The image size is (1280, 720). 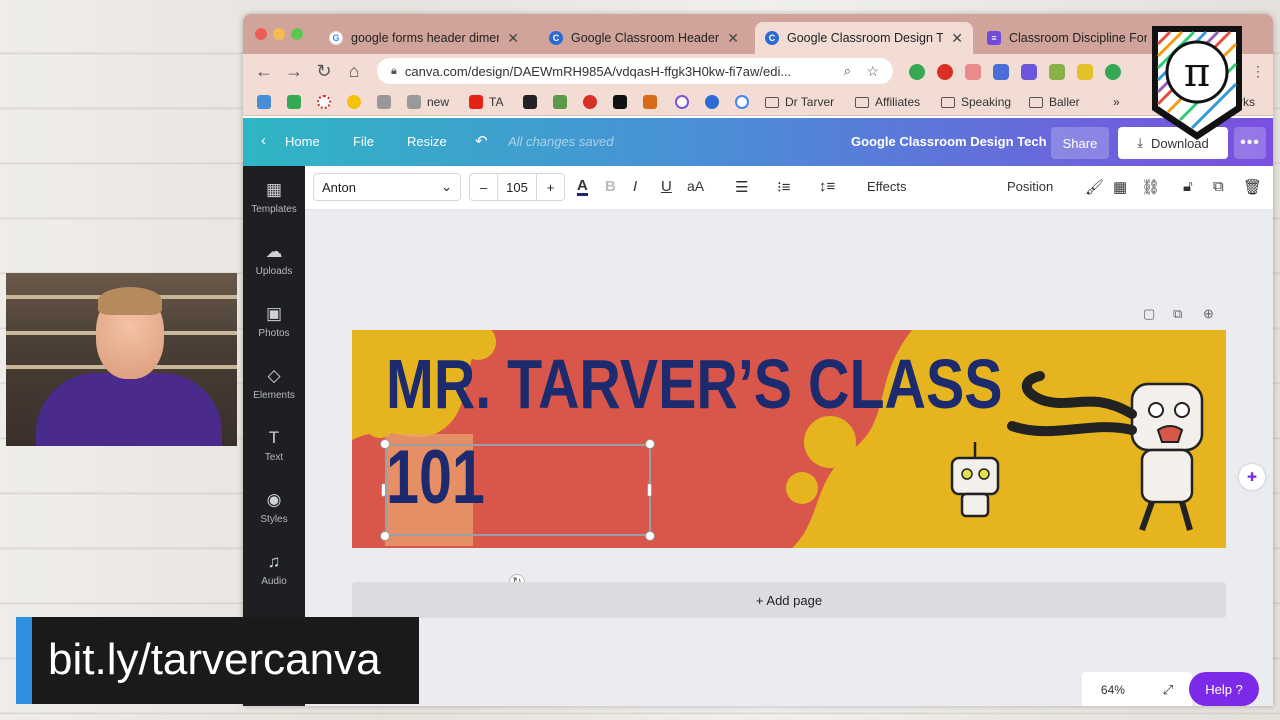 I want to click on sidebar-item-templates: ▦ Templates, so click(x=274, y=197).